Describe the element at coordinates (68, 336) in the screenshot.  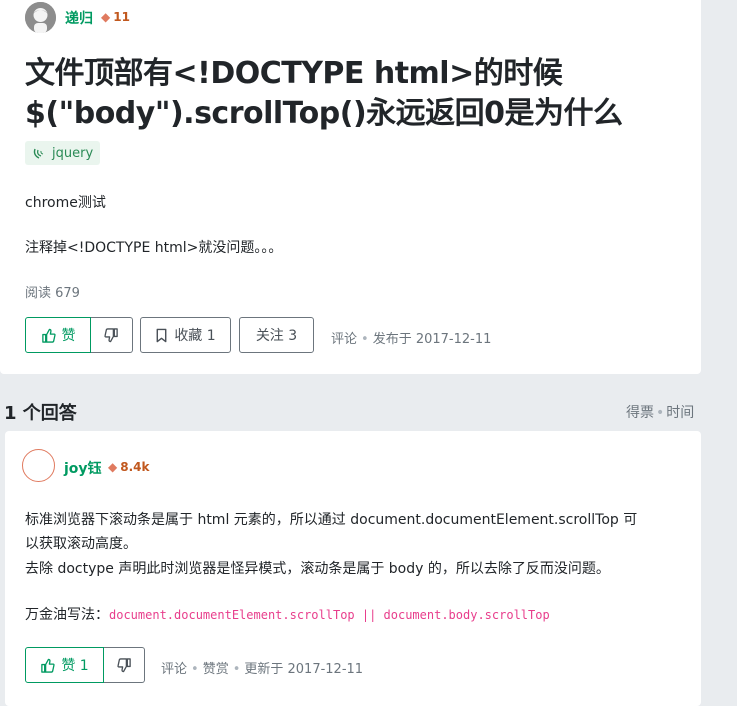
I see `upvote-label: 赞` at that location.